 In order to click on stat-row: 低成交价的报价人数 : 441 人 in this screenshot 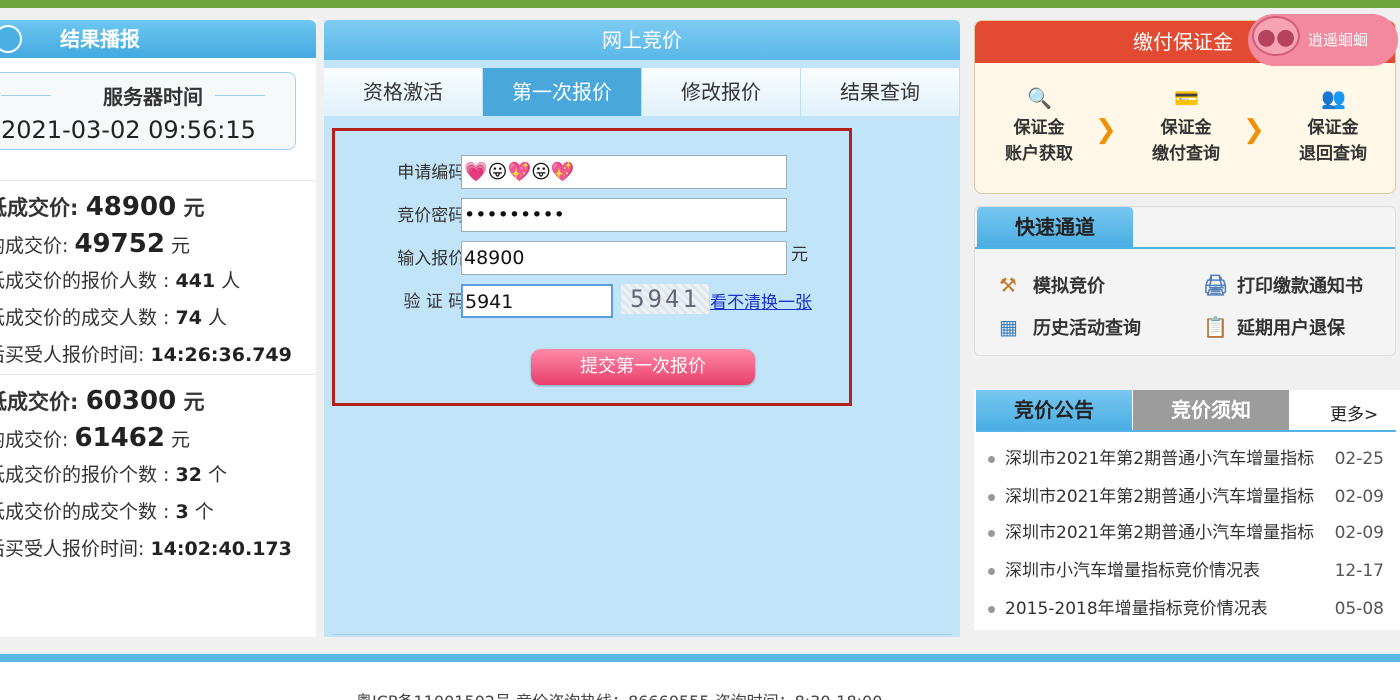, I will do `click(120, 281)`.